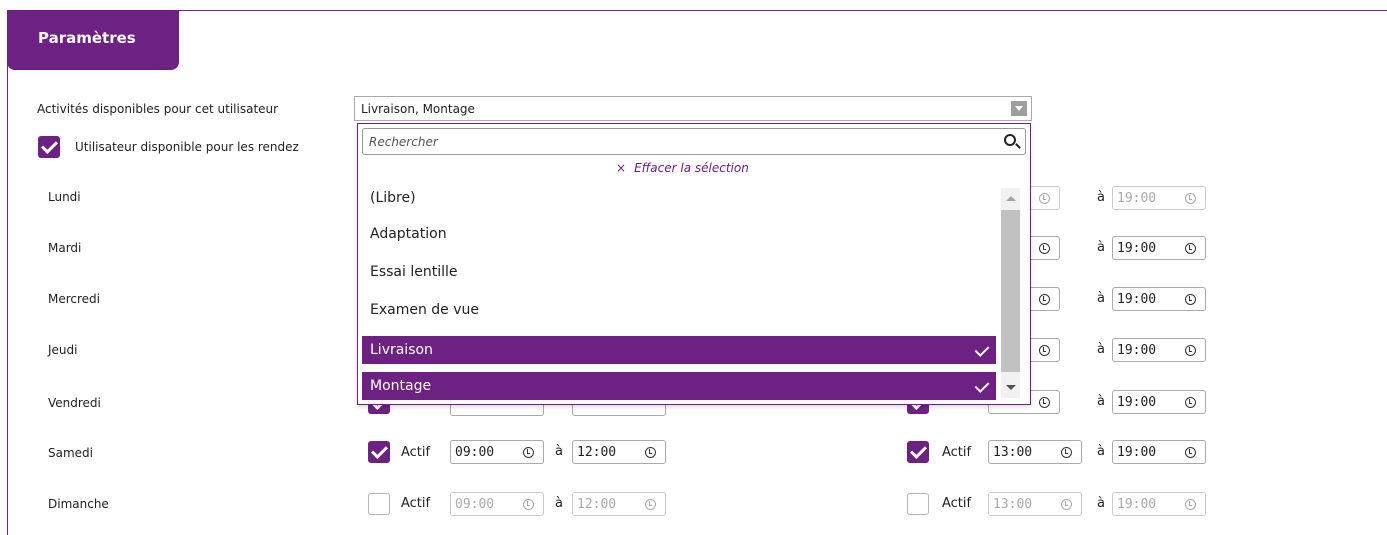 The height and width of the screenshot is (535, 1387). What do you see at coordinates (679, 386) in the screenshot?
I see `dropdown-option-selected: Montage` at bounding box center [679, 386].